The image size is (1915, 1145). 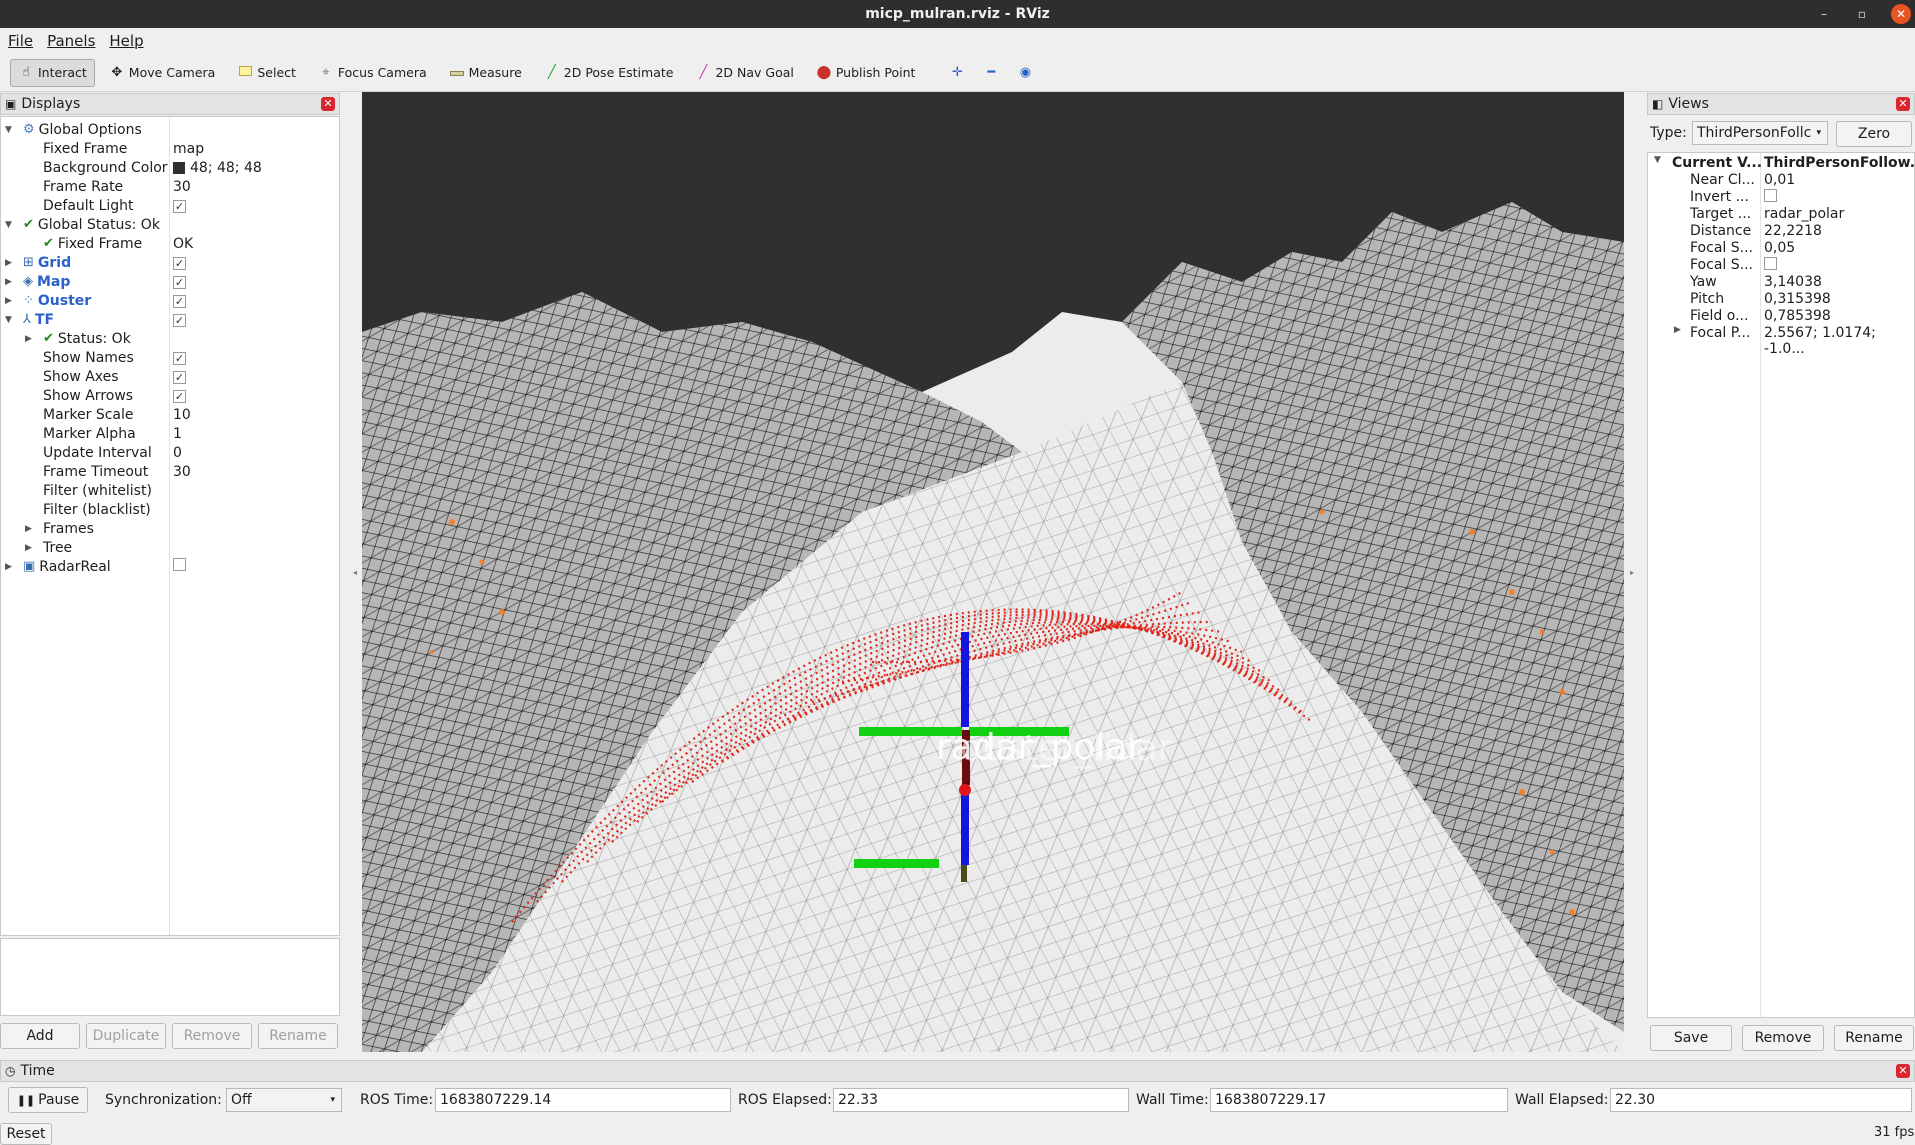 I want to click on display-row: ✔ Fixed Frame OK, so click(x=170, y=243).